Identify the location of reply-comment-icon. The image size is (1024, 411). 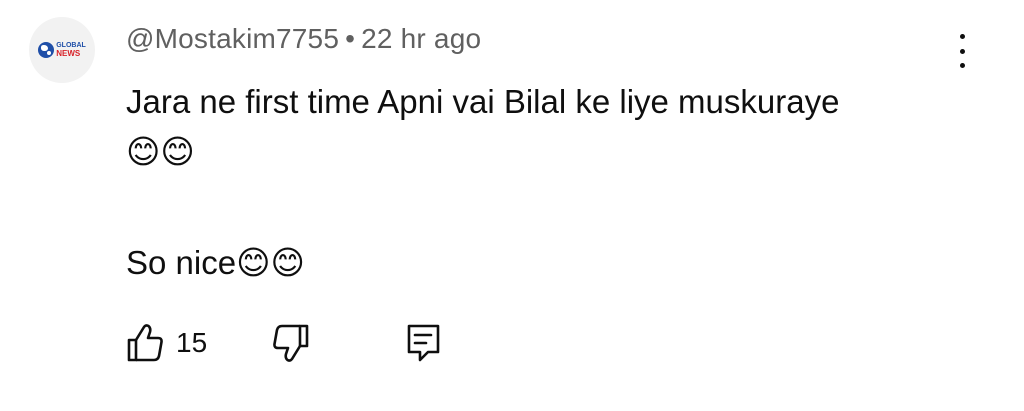
(424, 343).